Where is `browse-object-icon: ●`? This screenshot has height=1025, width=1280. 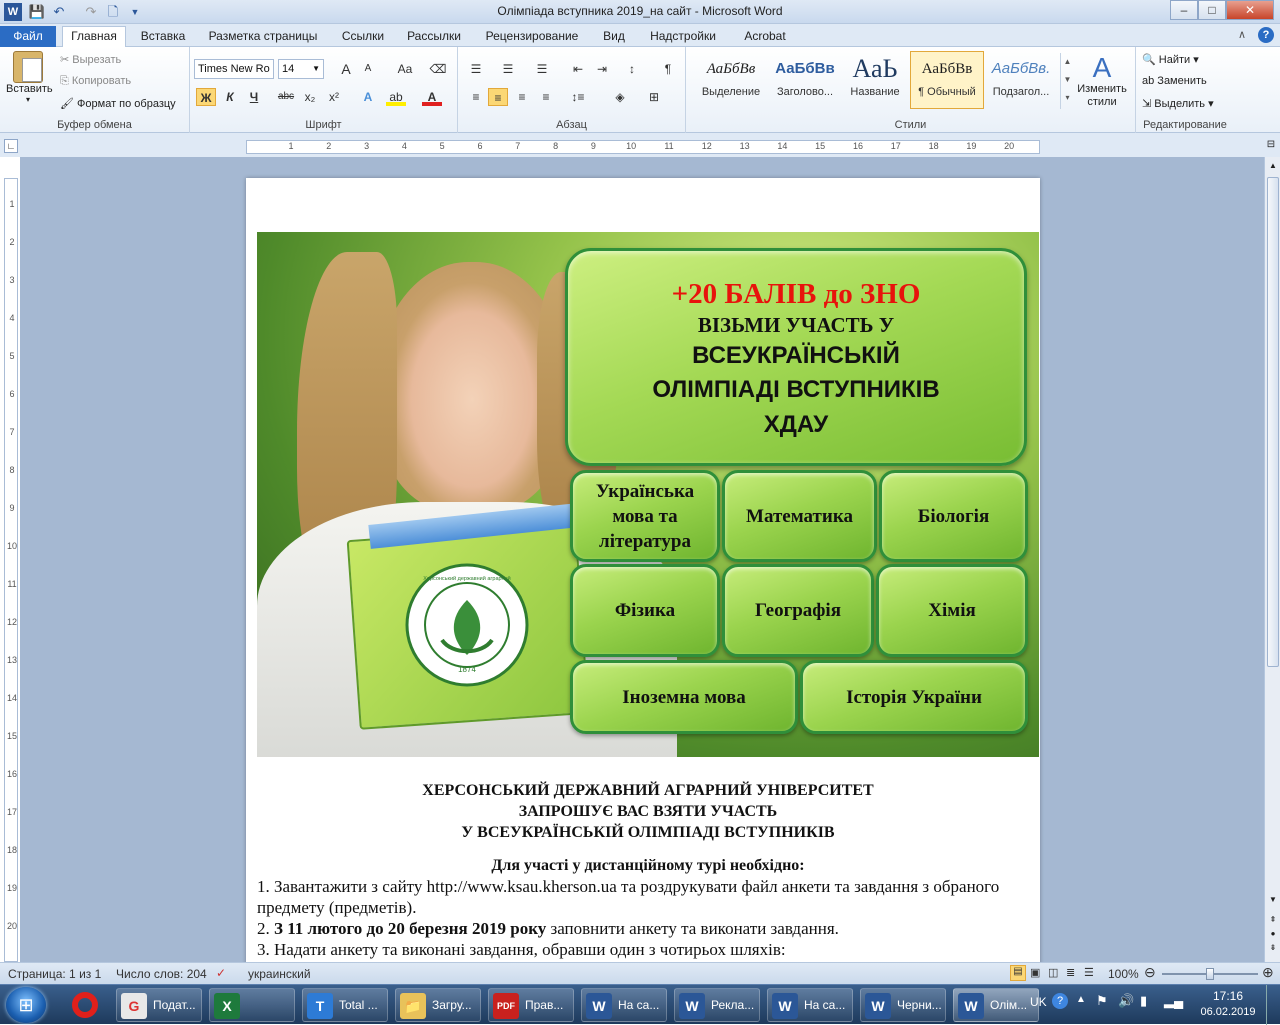 browse-object-icon: ● is located at coordinates (1273, 935).